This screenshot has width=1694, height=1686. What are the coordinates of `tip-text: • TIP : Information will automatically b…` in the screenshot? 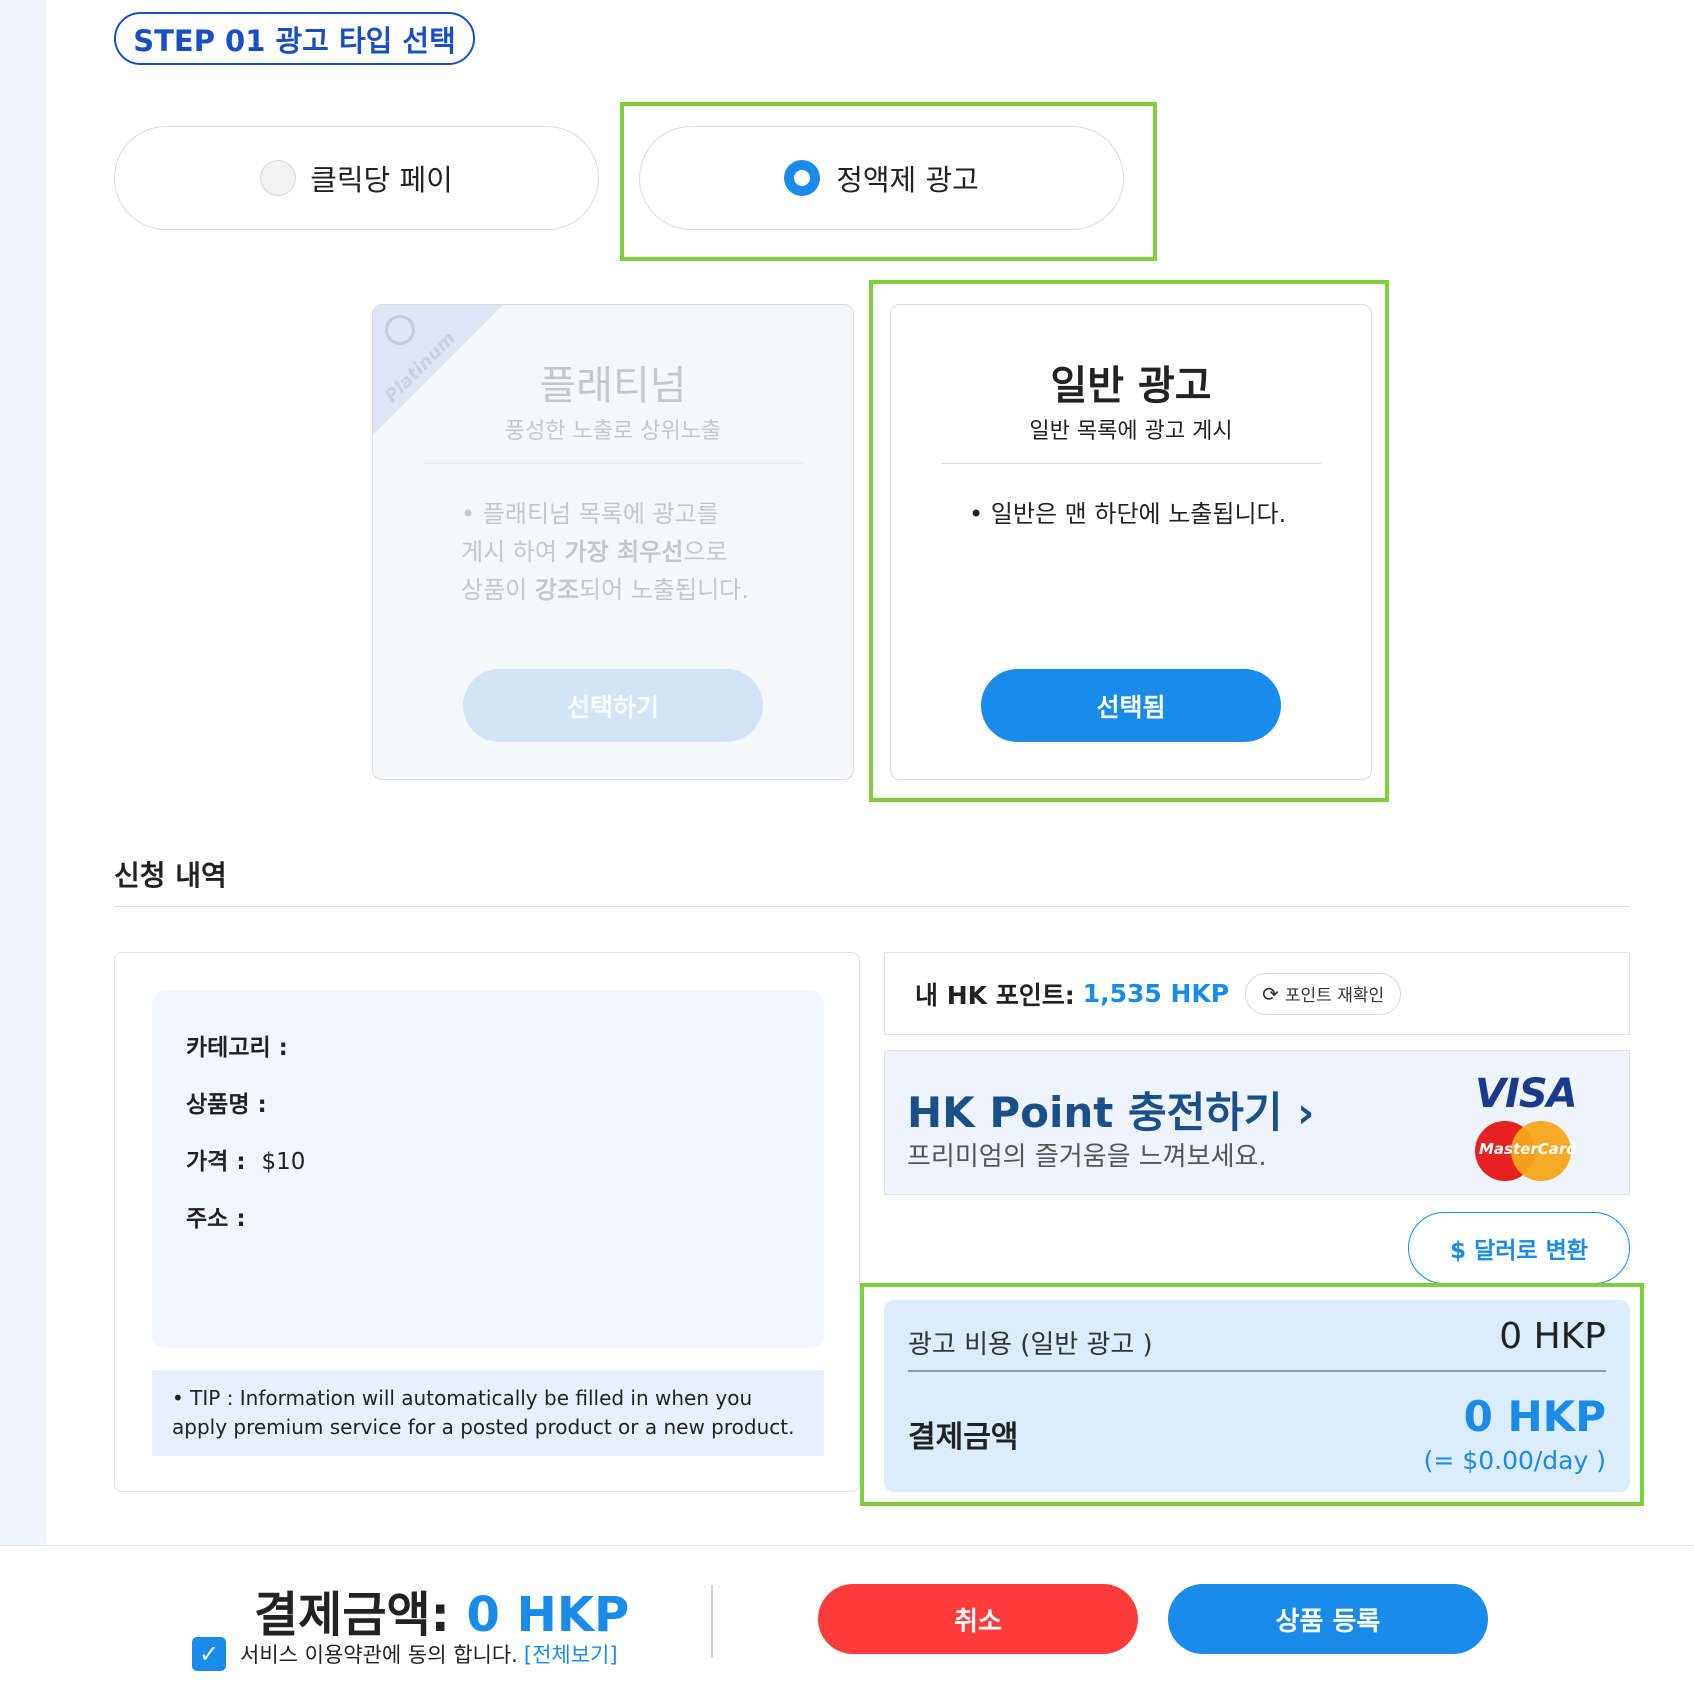 It's located at (488, 1413).